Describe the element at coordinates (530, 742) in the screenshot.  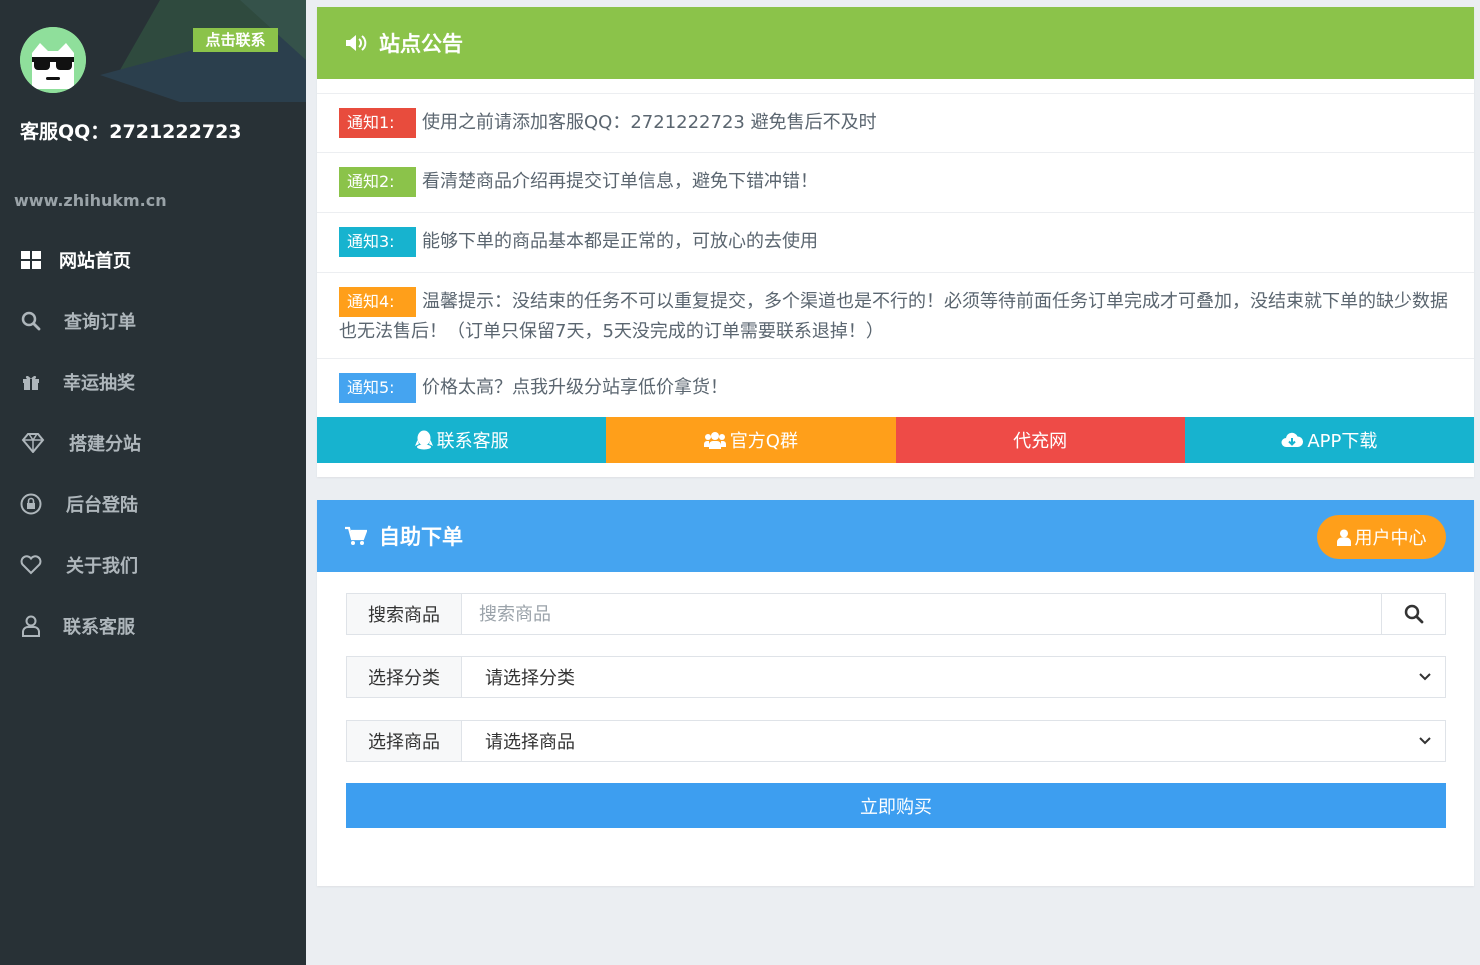
I see `product-selected-value: 请选择商品` at that location.